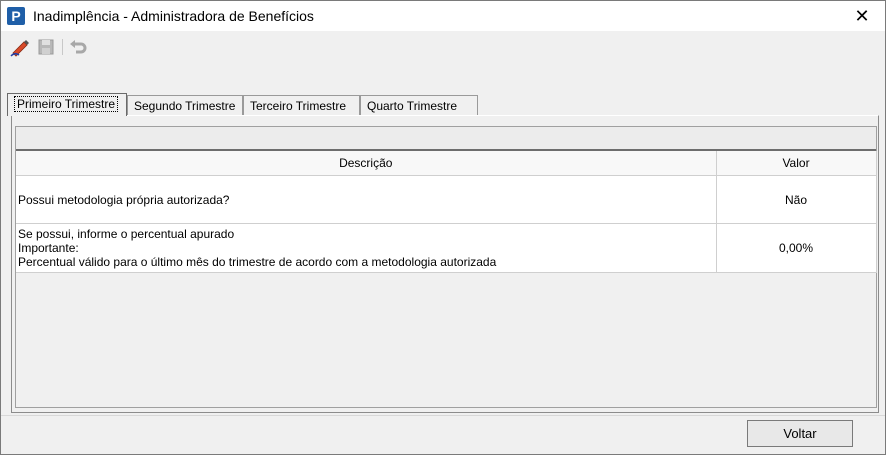  I want to click on description-line: Se possui, informe o percentual apurado, so click(126, 234).